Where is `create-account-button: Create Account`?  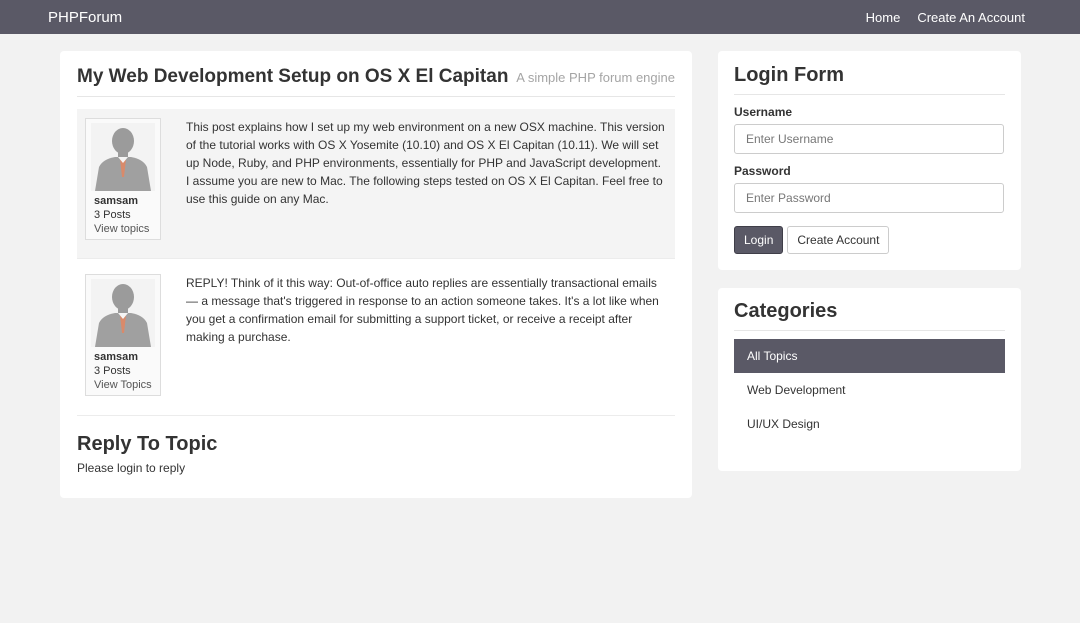
create-account-button: Create Account is located at coordinates (838, 240).